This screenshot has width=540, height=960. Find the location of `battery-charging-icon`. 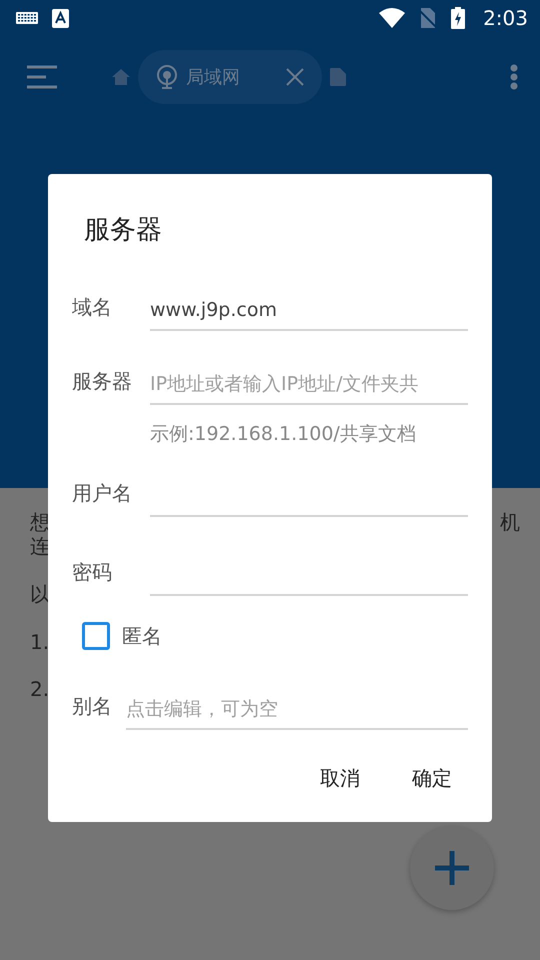

battery-charging-icon is located at coordinates (458, 18).